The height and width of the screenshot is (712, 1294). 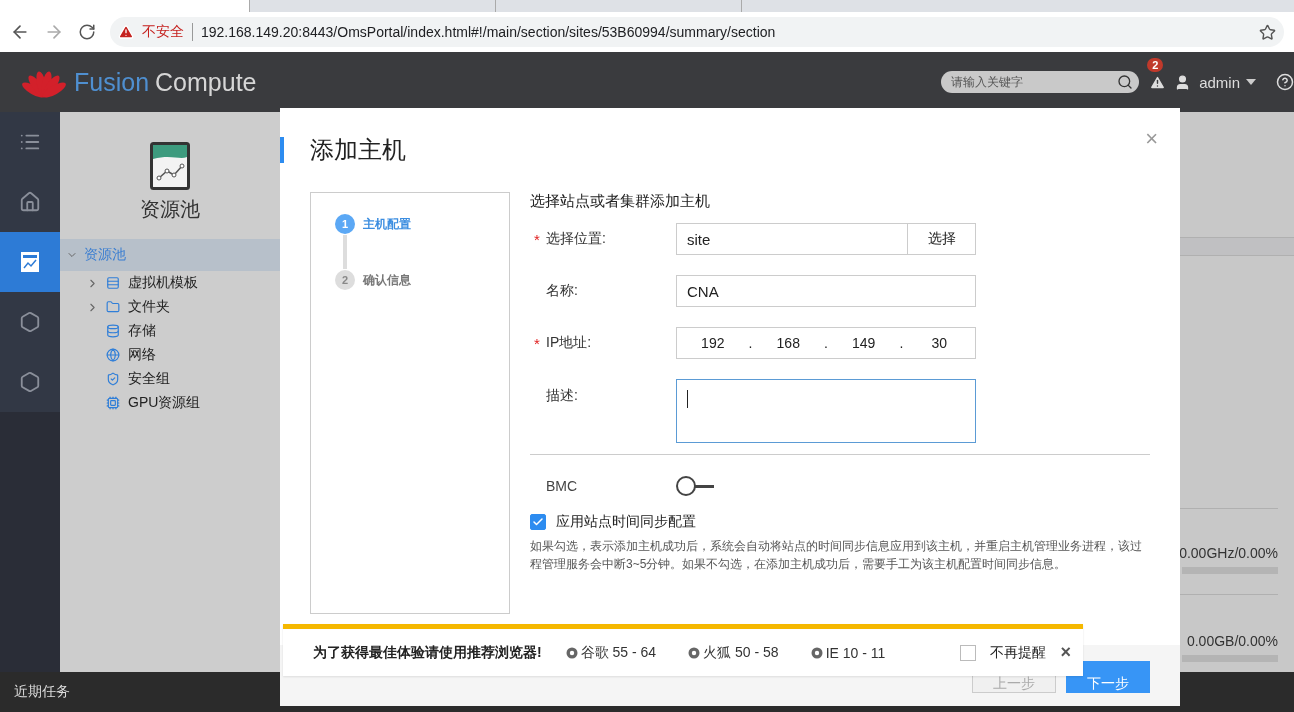 I want to click on tree-item: GPU资源组, so click(x=170, y=403).